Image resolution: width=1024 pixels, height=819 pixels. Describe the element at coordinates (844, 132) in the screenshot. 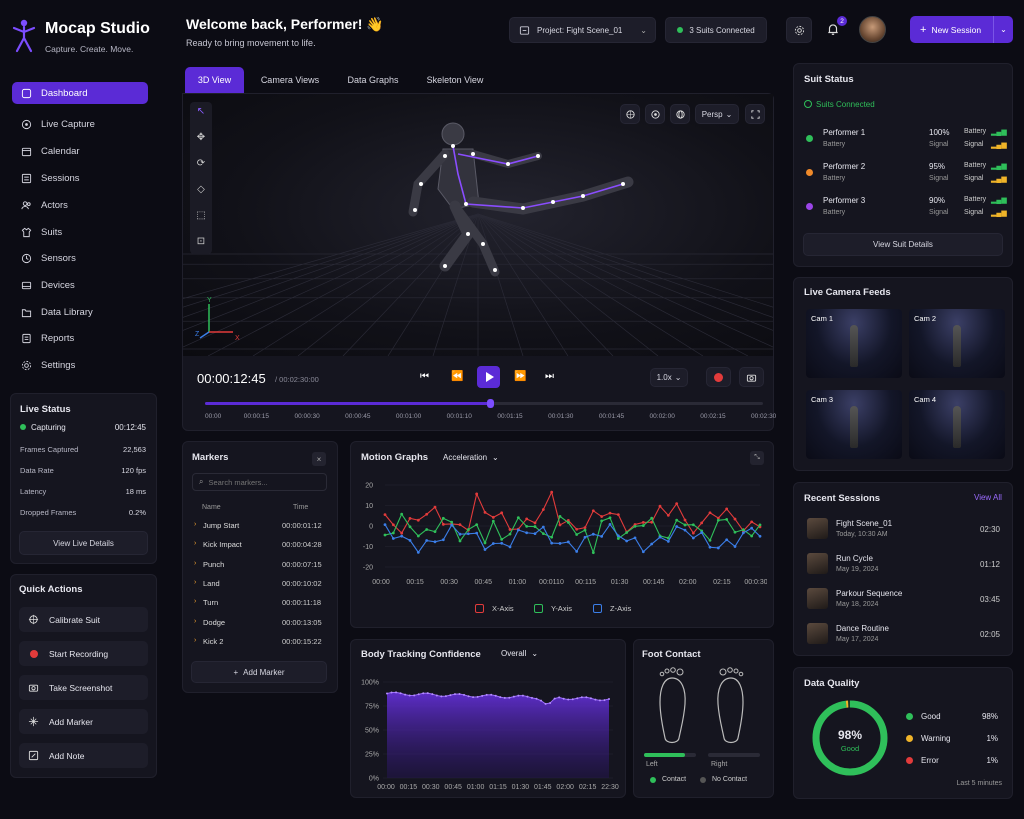

I see `performer-name: Performer 1` at that location.